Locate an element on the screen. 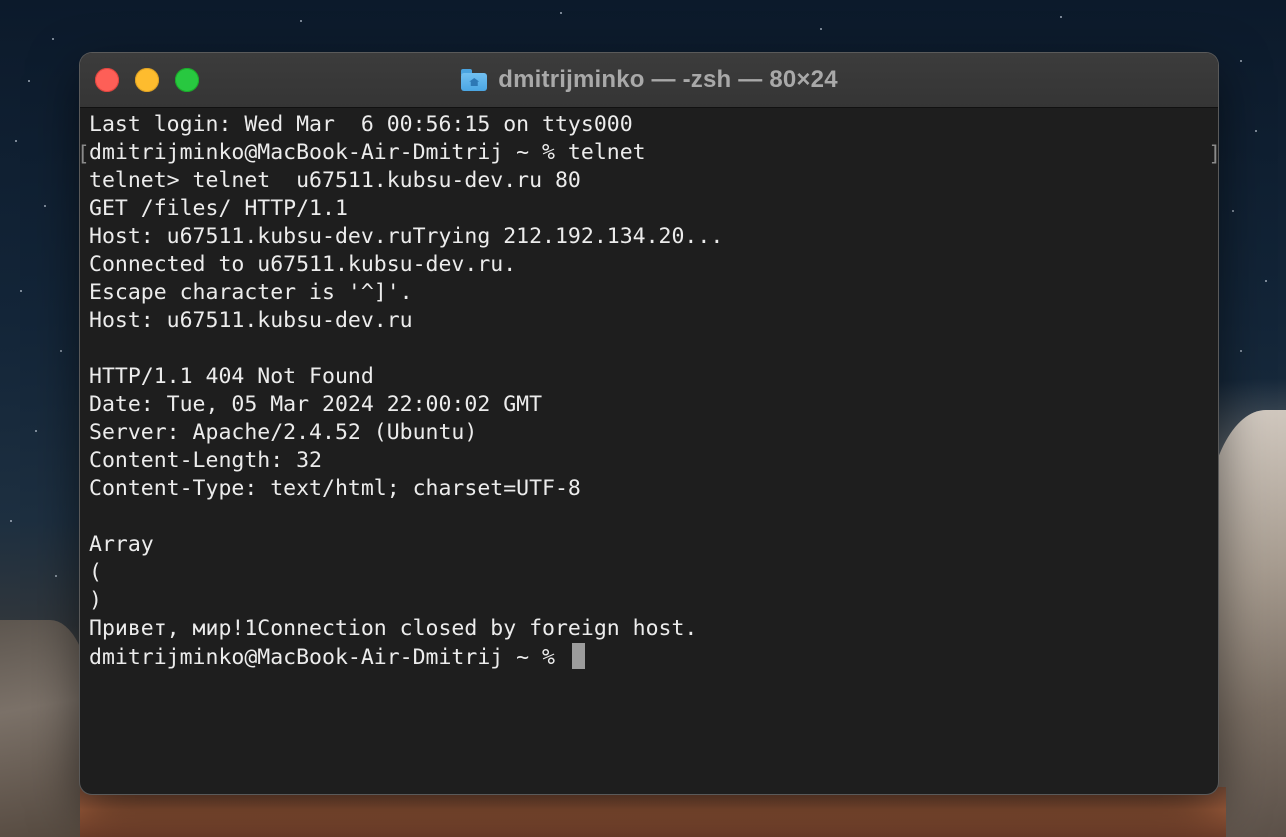 This screenshot has width=1286, height=837. terminal-line: GET /files/ HTTP/1.1 is located at coordinates (218, 208).